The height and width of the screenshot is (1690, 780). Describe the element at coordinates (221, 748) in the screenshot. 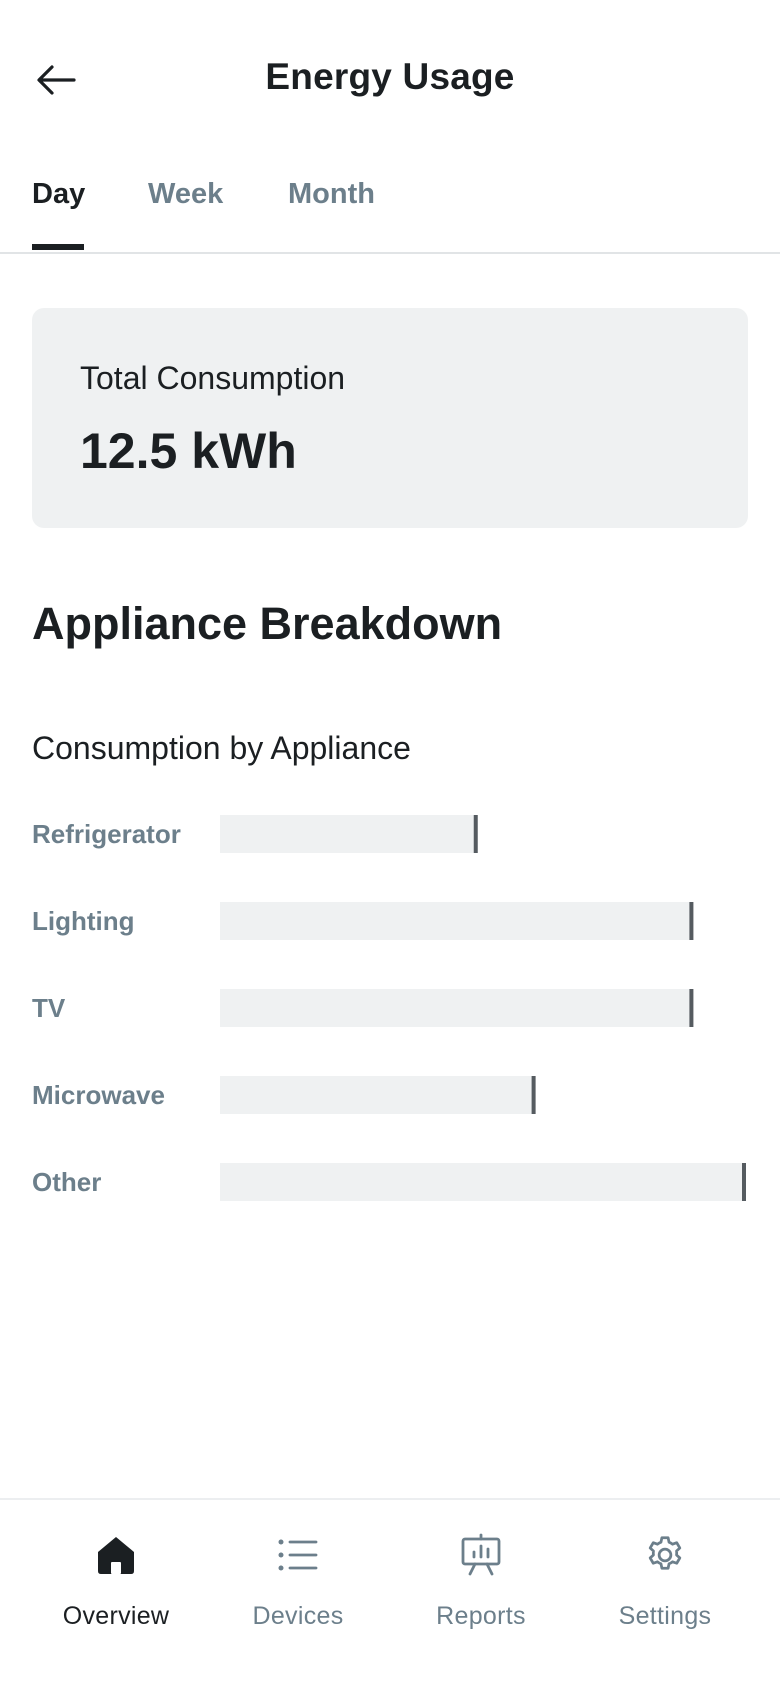

I see `chart-title: Consumption by Appliance` at that location.